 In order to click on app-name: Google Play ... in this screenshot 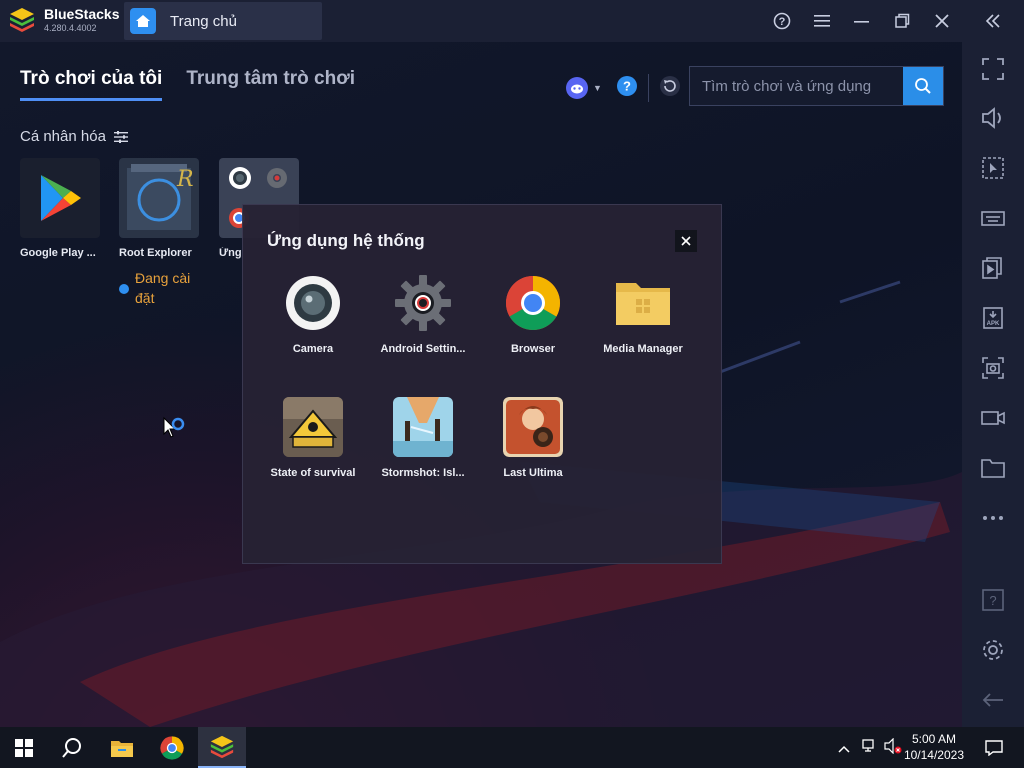, I will do `click(58, 253)`.